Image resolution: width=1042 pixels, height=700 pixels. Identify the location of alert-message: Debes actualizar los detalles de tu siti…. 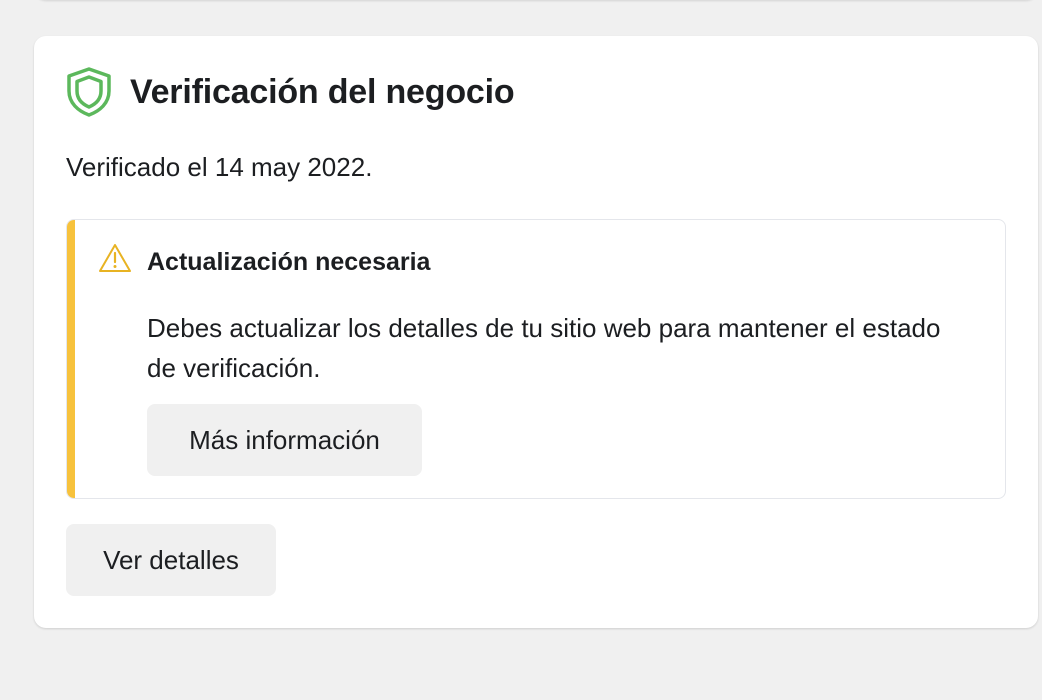
(544, 348).